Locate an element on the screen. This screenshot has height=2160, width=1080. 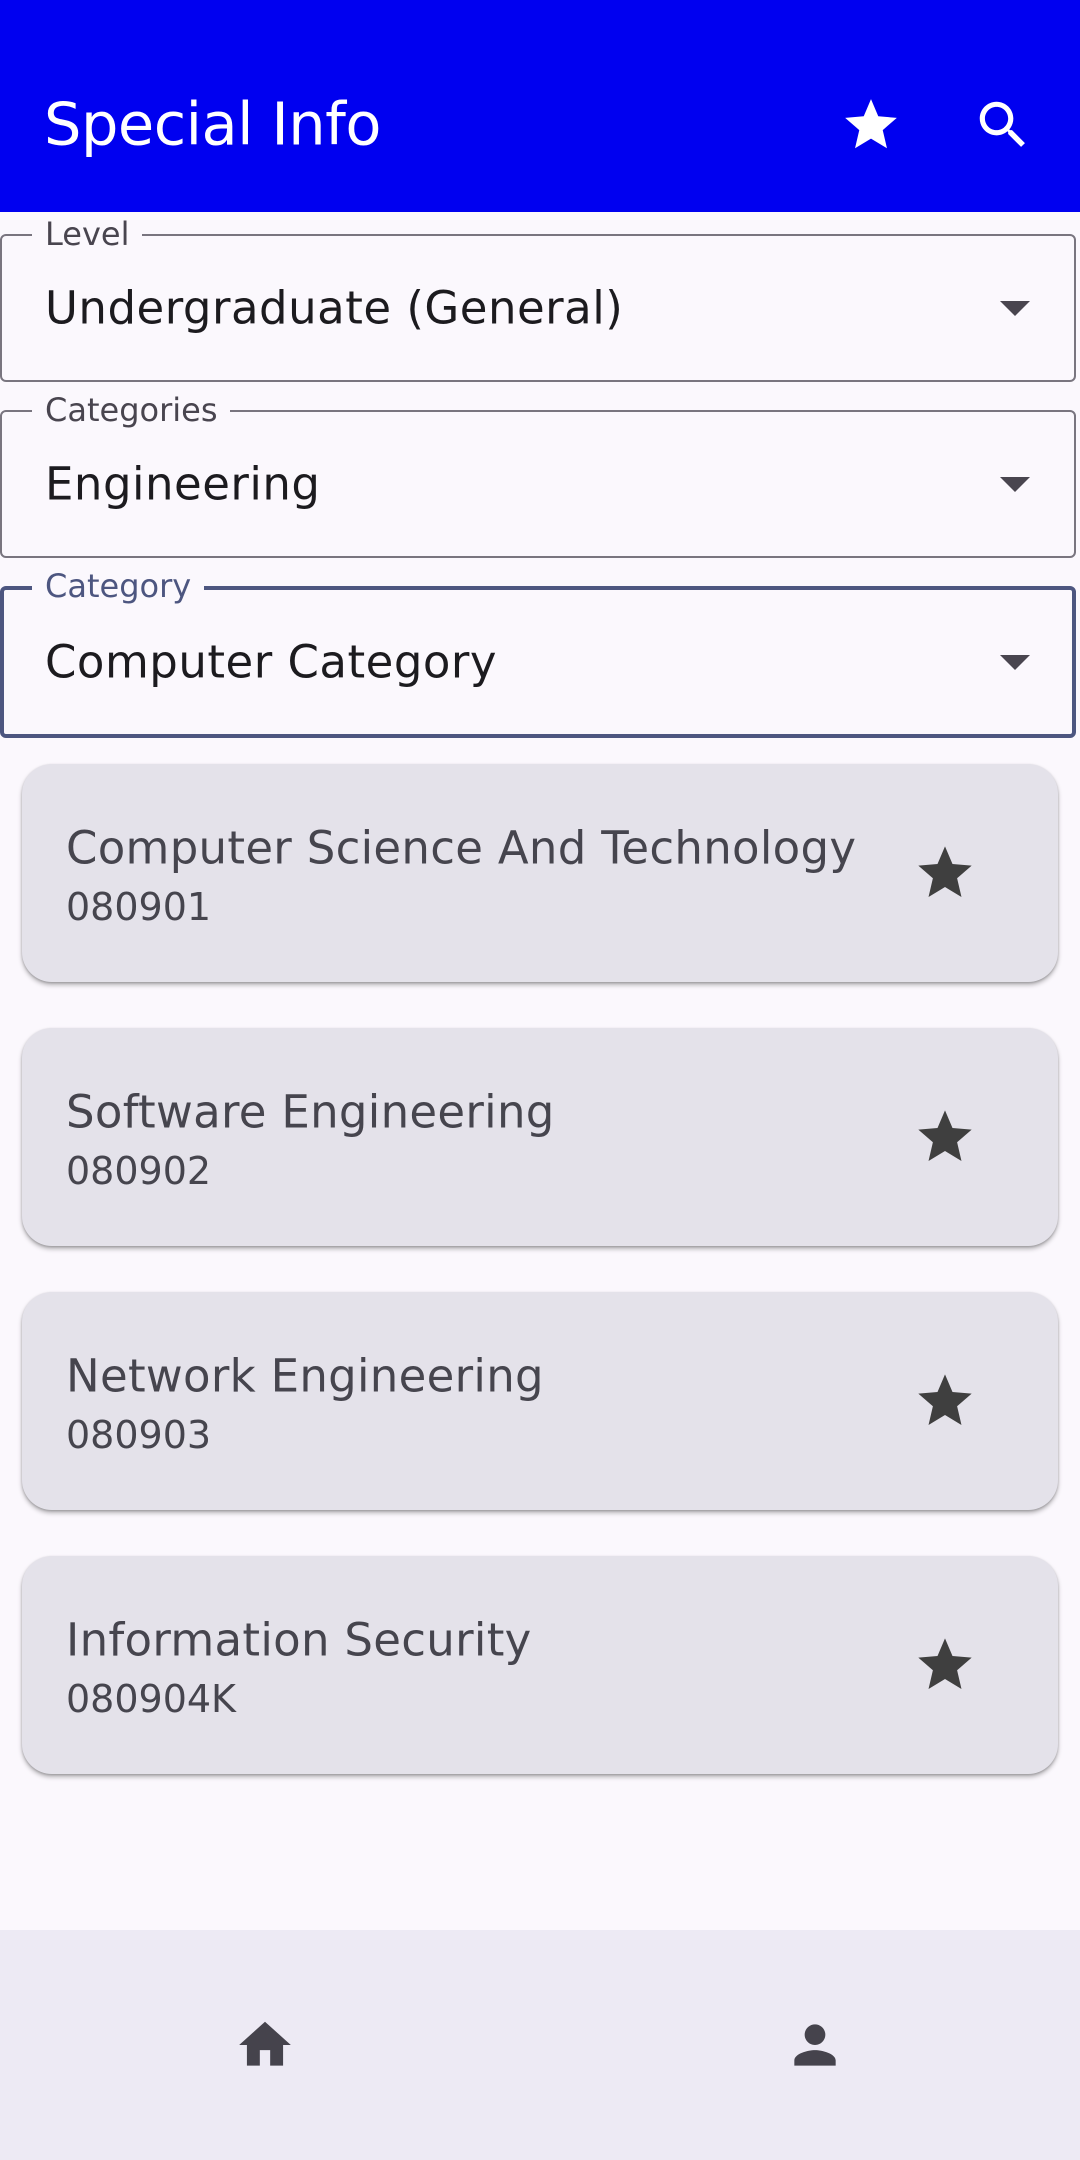
categories-label: Categories is located at coordinates (131, 410).